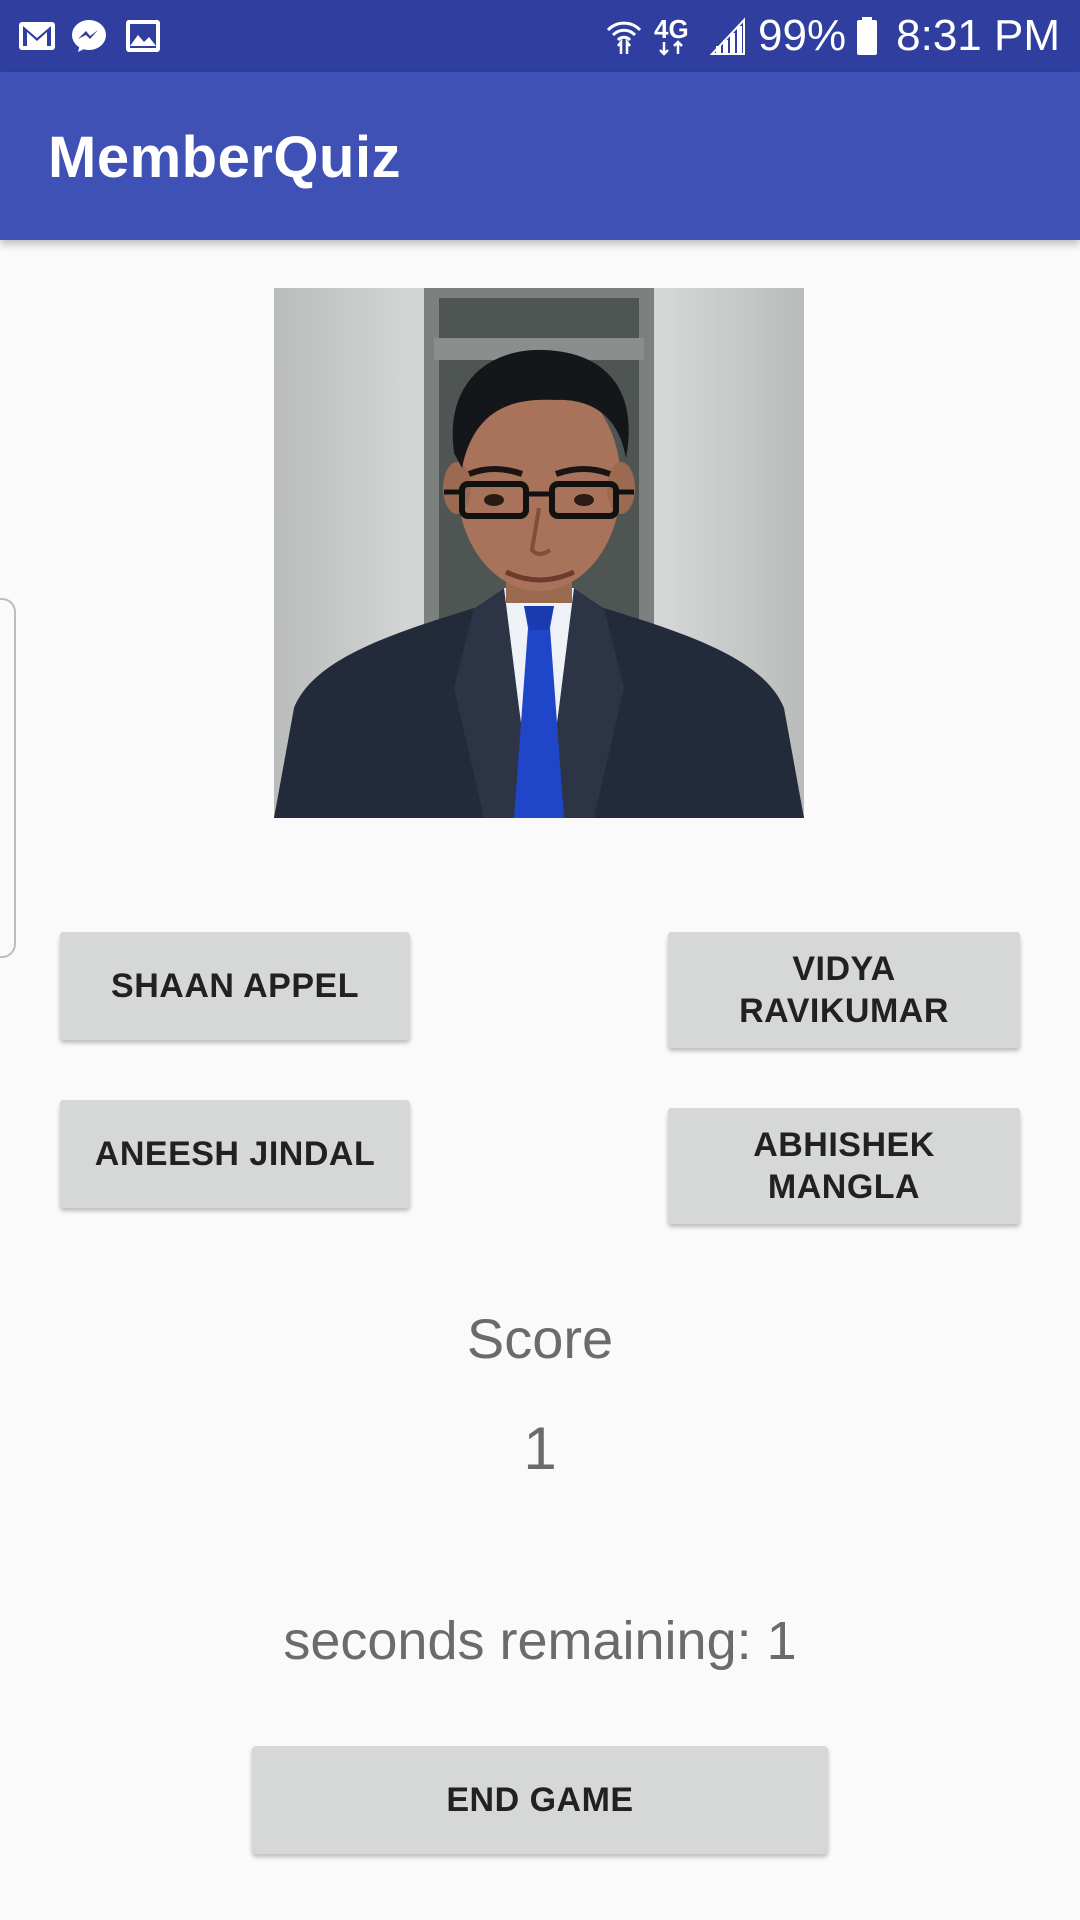 The width and height of the screenshot is (1080, 1920). I want to click on edge-panel-handle, so click(8, 778).